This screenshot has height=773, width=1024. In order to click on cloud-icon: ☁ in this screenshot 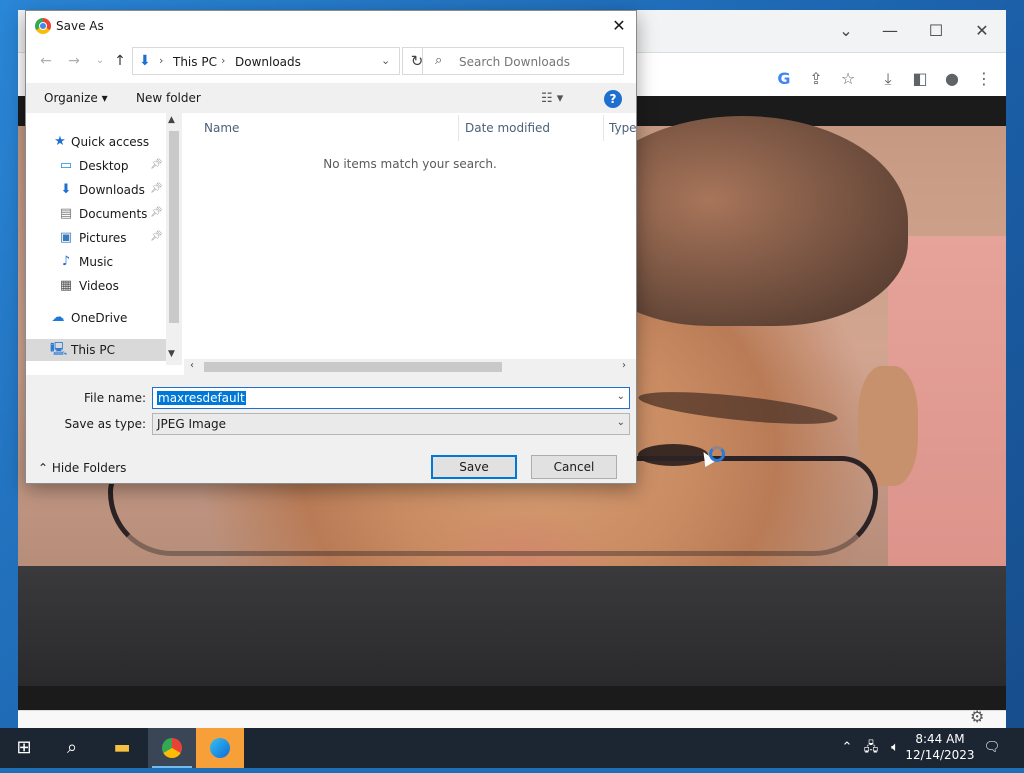, I will do `click(58, 317)`.